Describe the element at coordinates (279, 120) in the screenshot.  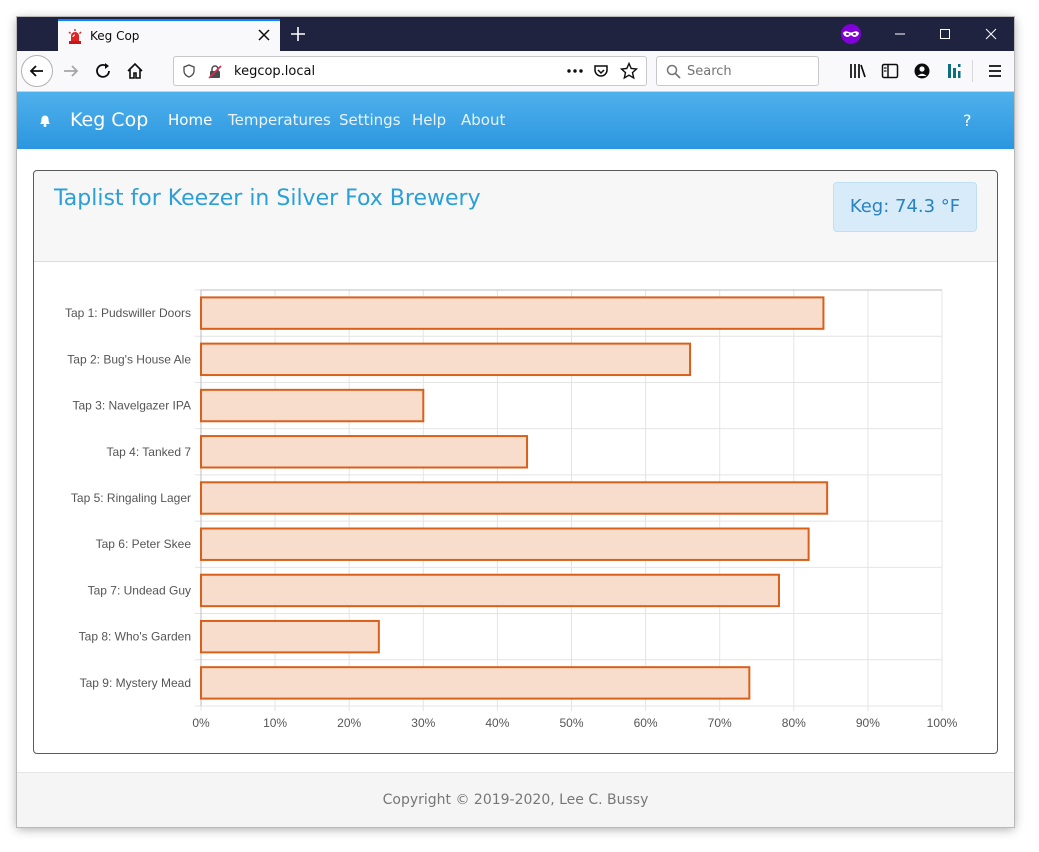
I see `nav-link-temperatures: Temperatures` at that location.